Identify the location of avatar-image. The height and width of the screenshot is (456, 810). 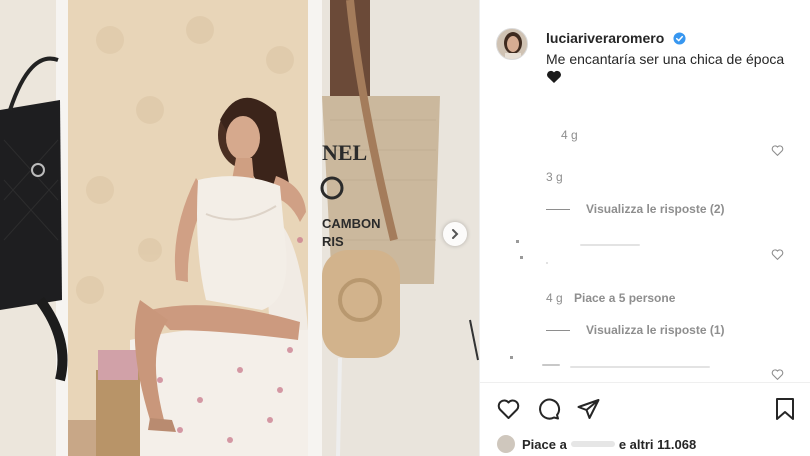
(512, 44).